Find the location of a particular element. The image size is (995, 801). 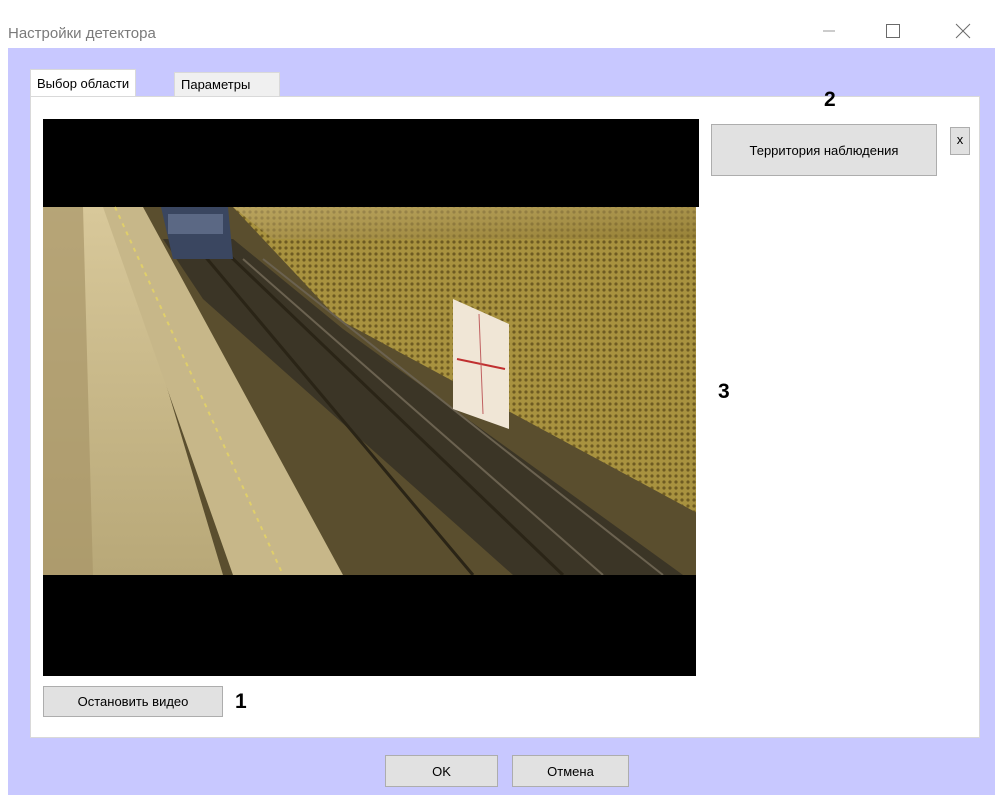

callout-1: 1 is located at coordinates (241, 701).